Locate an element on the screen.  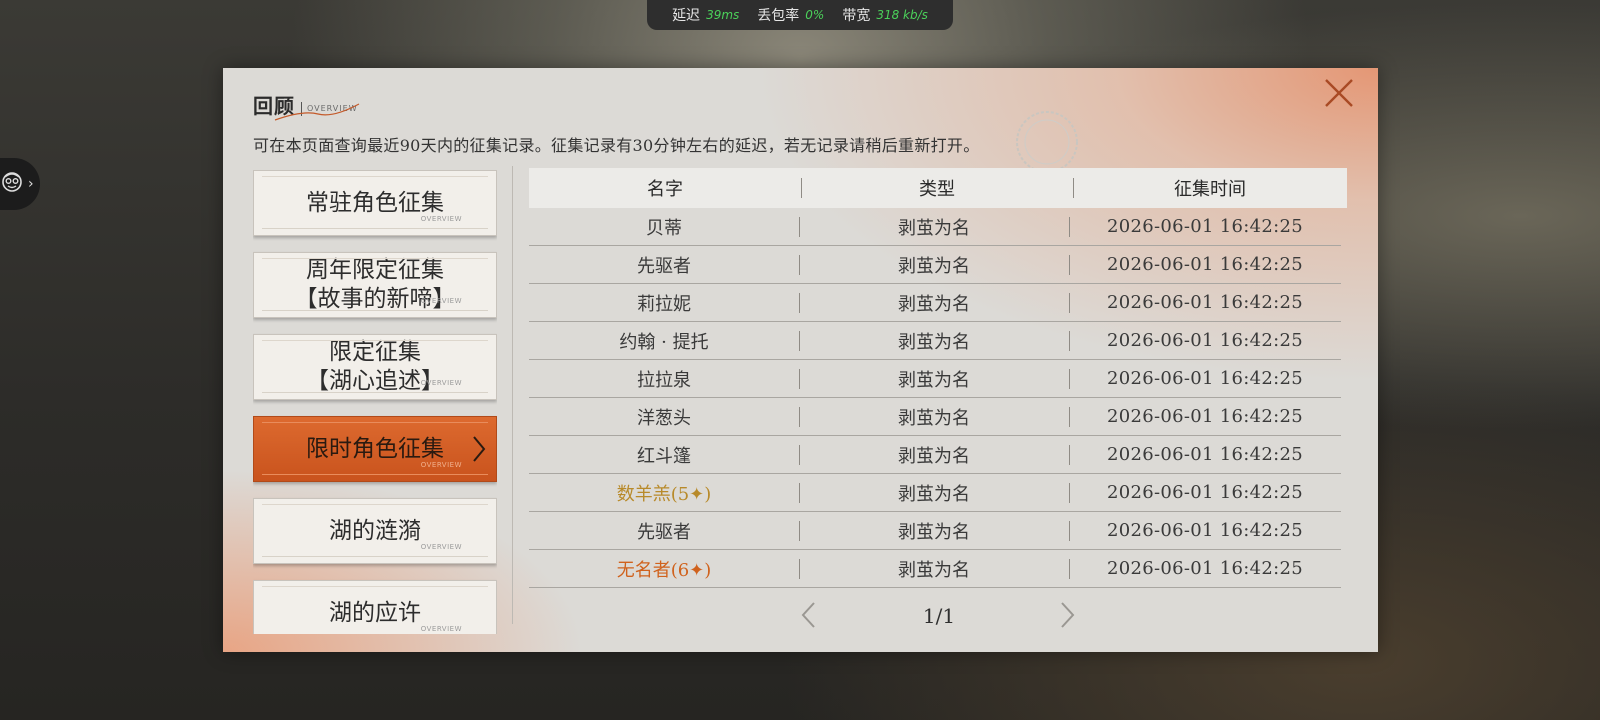
page-indicator: 1/1 is located at coordinates (939, 616).